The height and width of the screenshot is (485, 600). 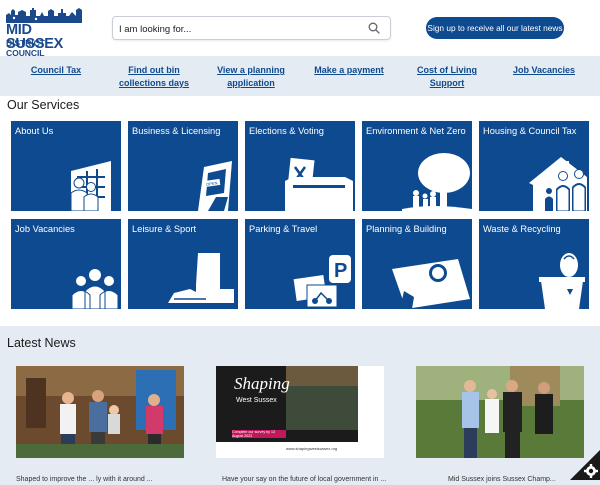 I want to click on signup-button: Sign up to receive all our latest news, so click(x=495, y=28).